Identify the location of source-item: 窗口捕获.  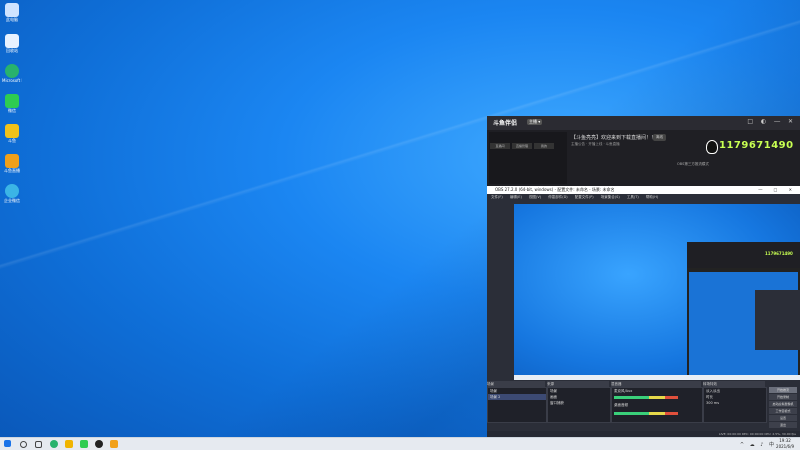
(579, 403).